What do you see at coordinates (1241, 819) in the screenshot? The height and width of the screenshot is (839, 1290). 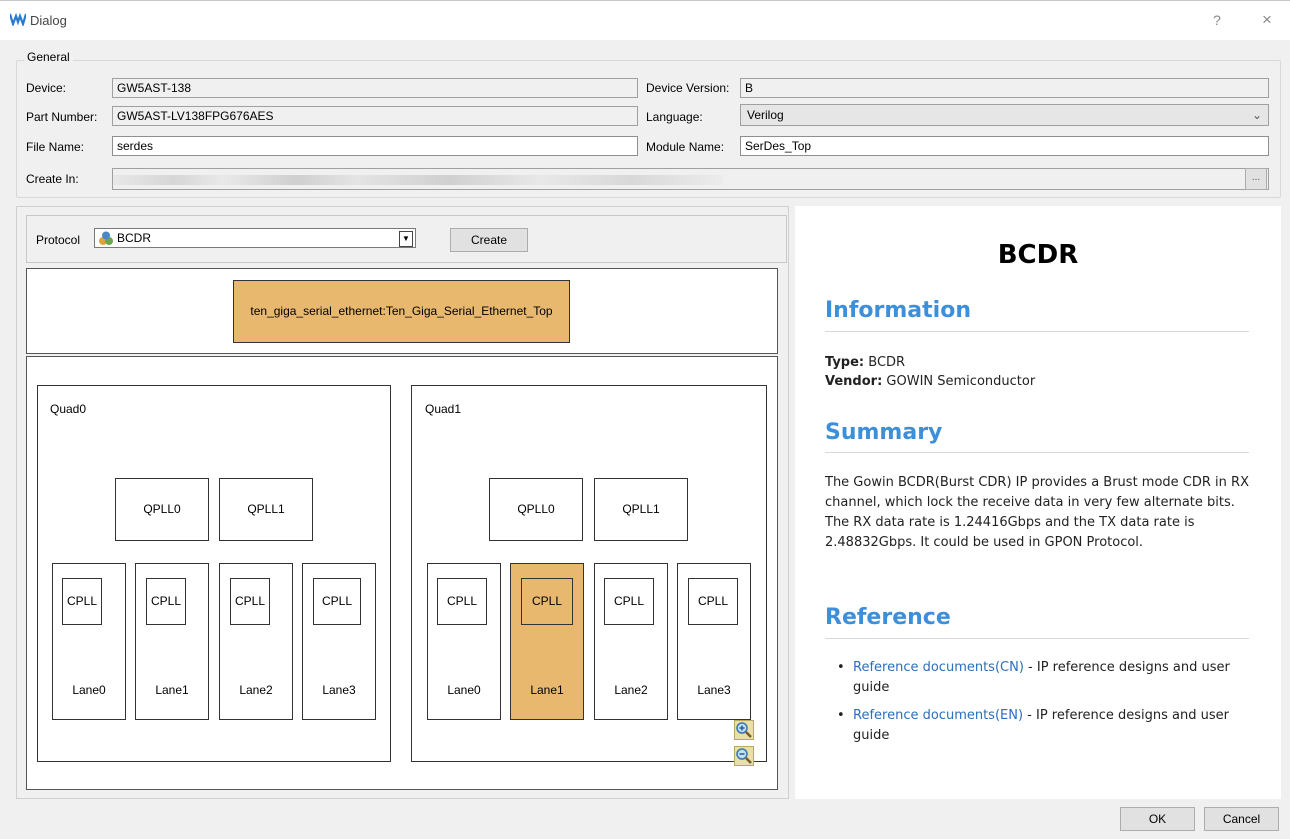 I see `cancel-button: Cancel` at bounding box center [1241, 819].